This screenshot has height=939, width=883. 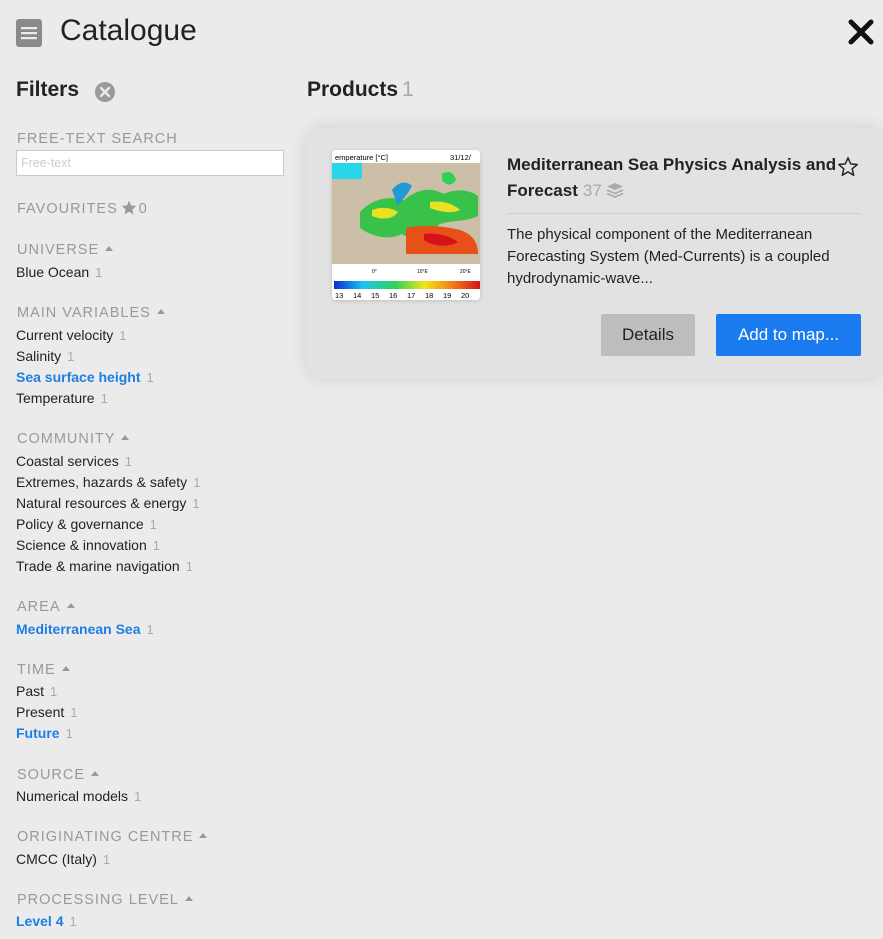 I want to click on scale-tick: 16, so click(x=393, y=295).